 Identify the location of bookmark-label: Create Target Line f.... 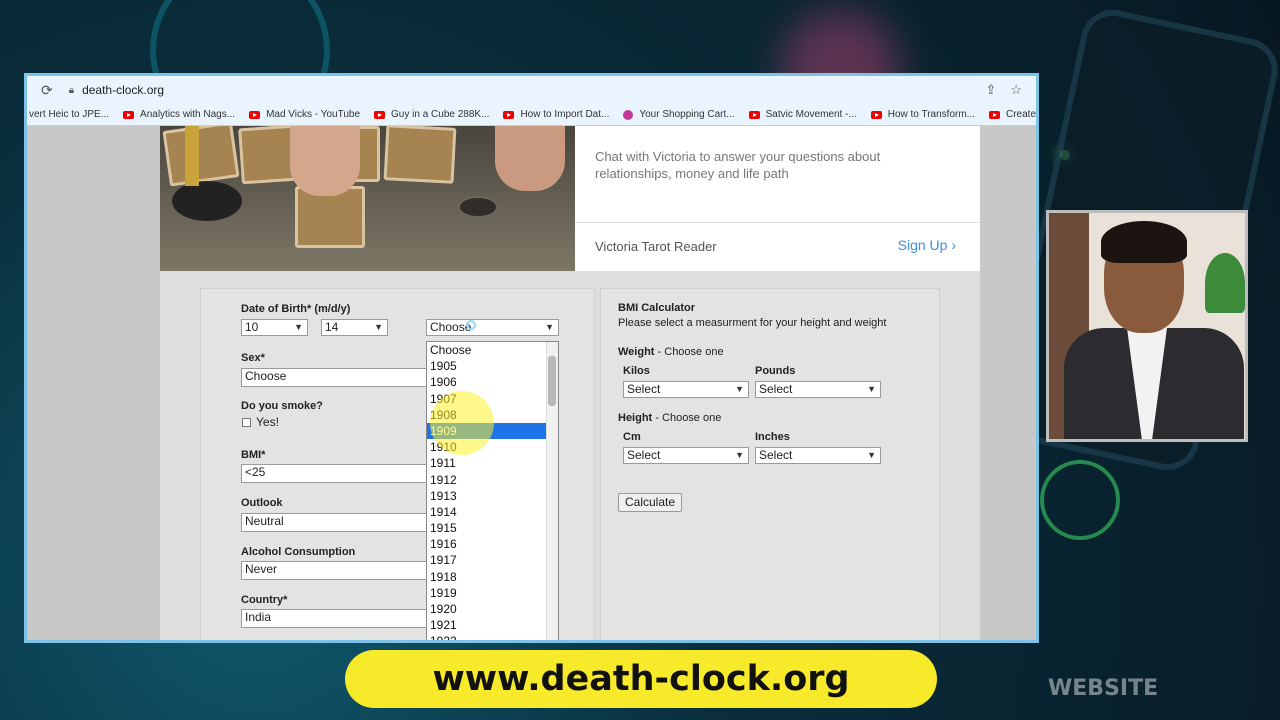
(1021, 114).